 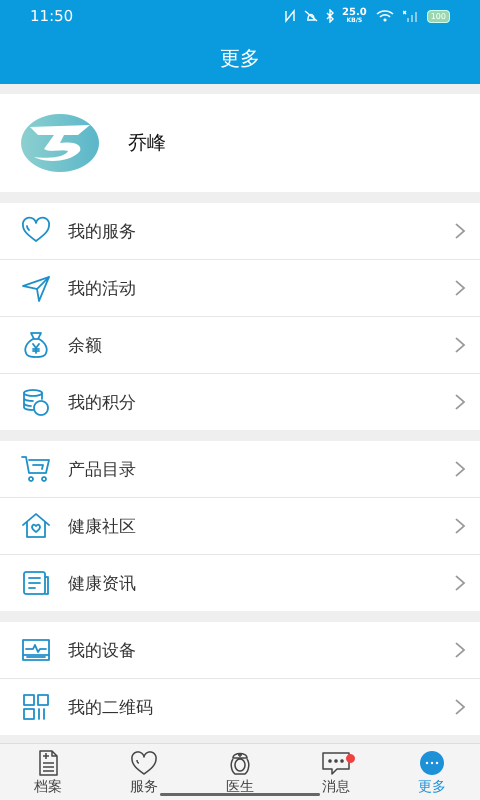 What do you see at coordinates (36, 707) in the screenshot?
I see `grid-icon` at bounding box center [36, 707].